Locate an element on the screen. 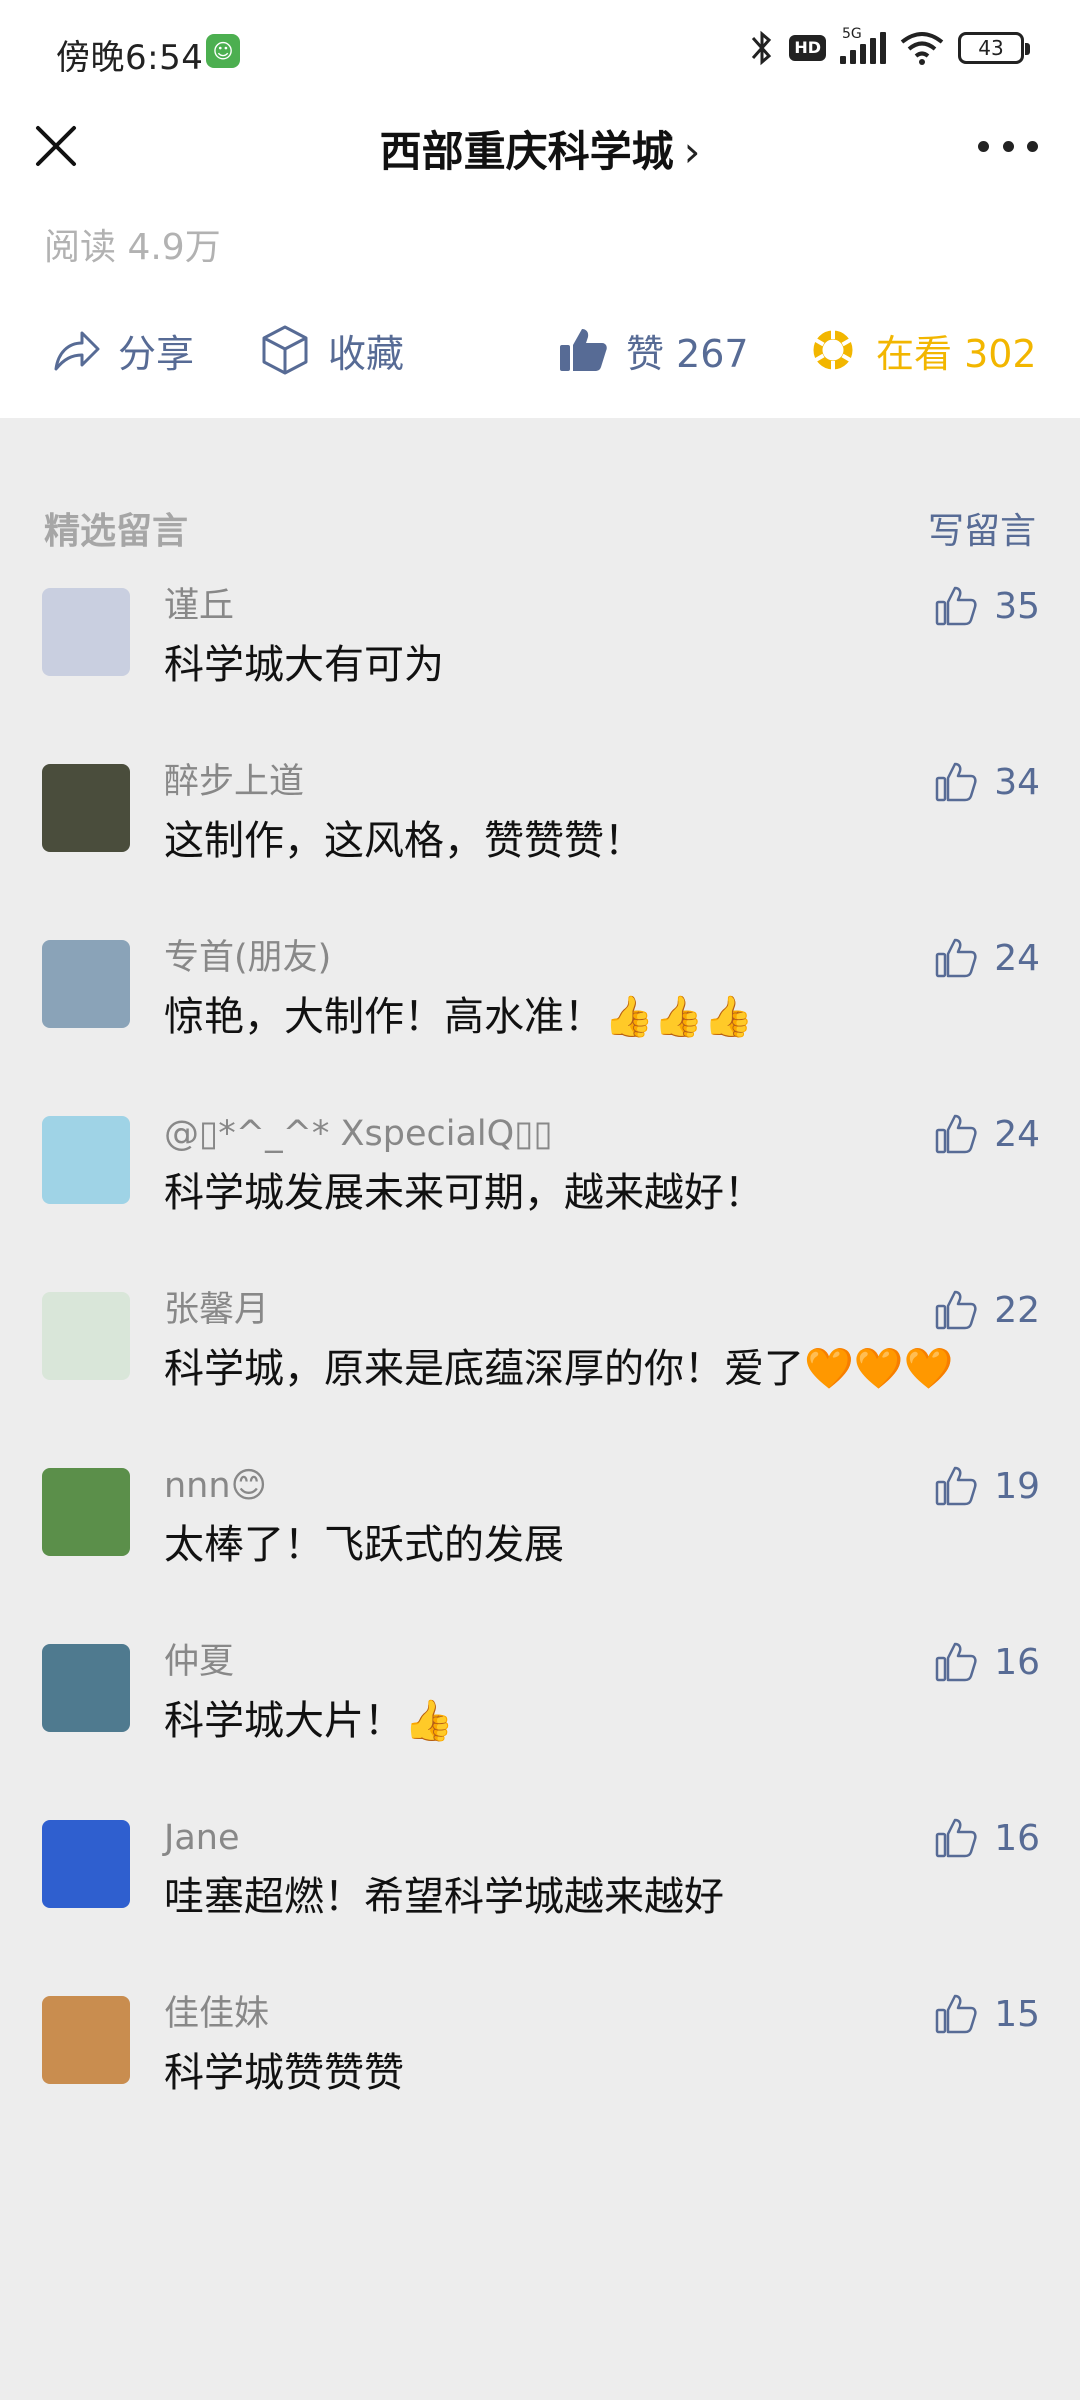  comment-text: 哇塞超燃！希望科学城越来越好 is located at coordinates (444, 1897).